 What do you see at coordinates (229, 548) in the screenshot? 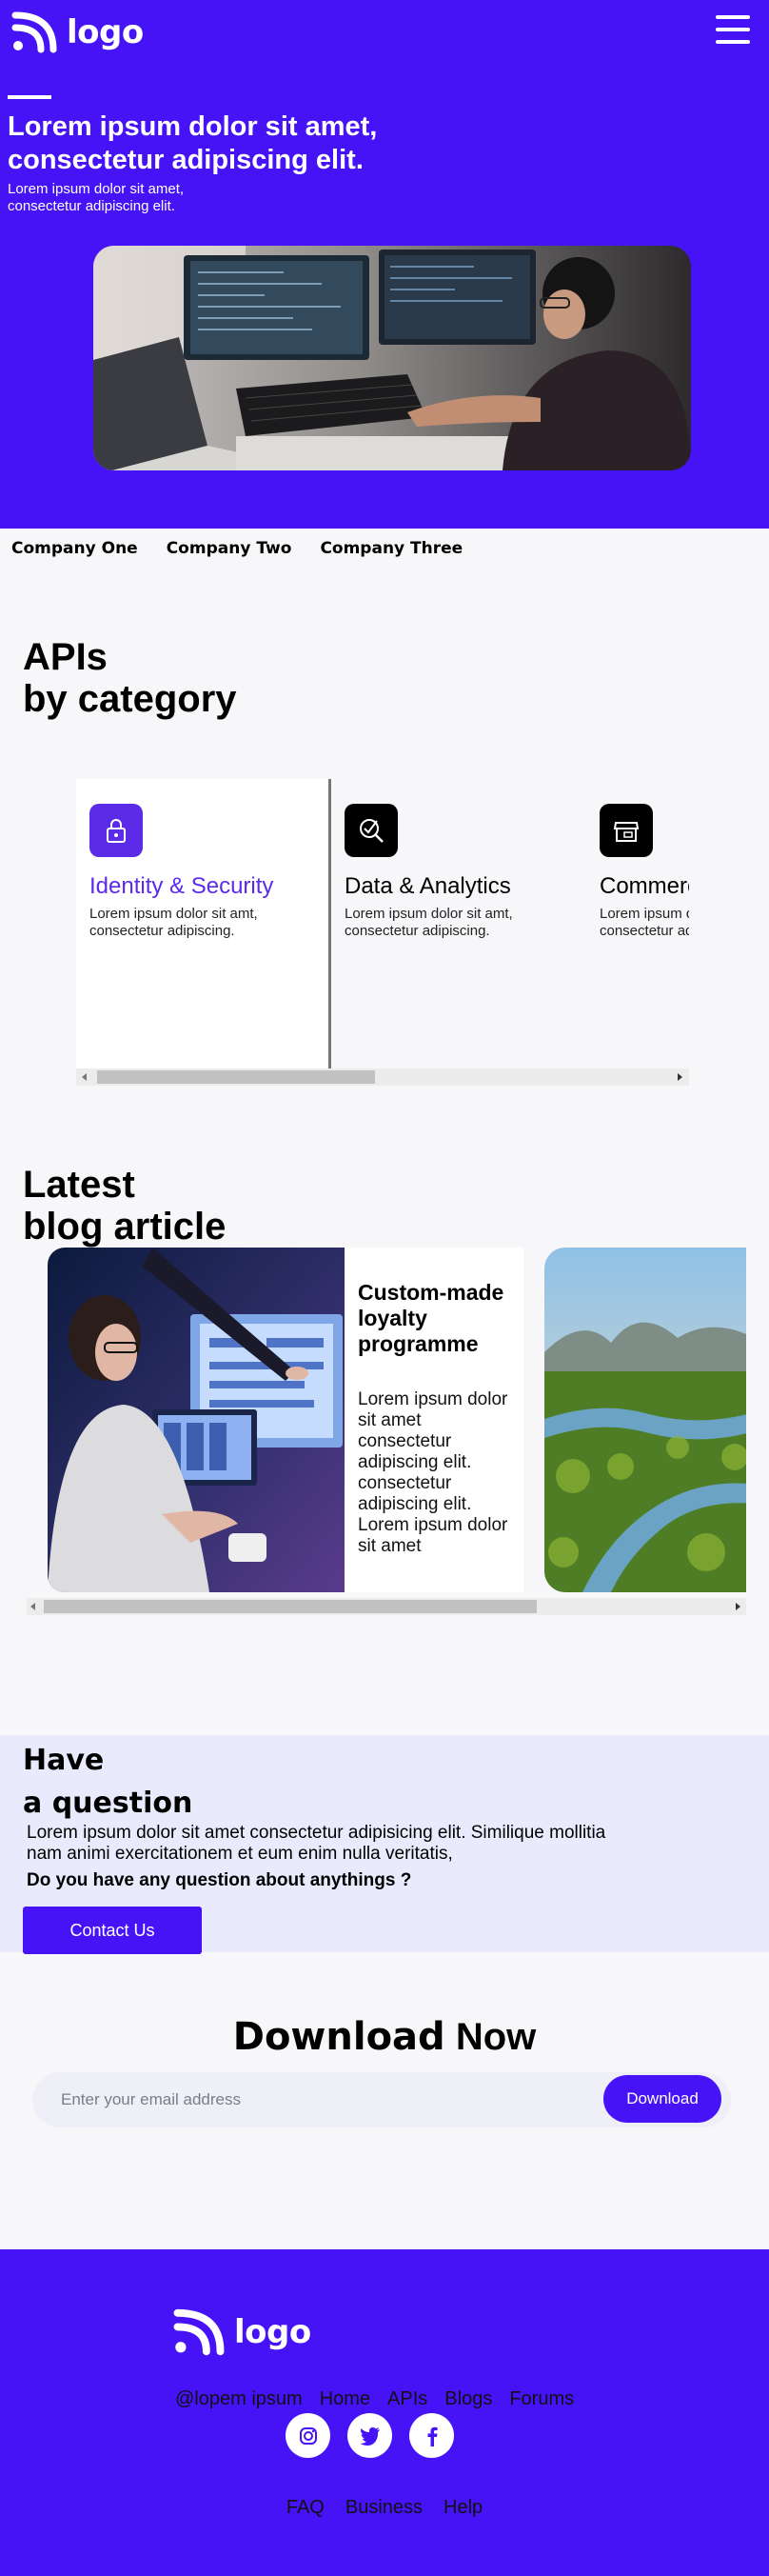
I see `company-two: Company Two` at bounding box center [229, 548].